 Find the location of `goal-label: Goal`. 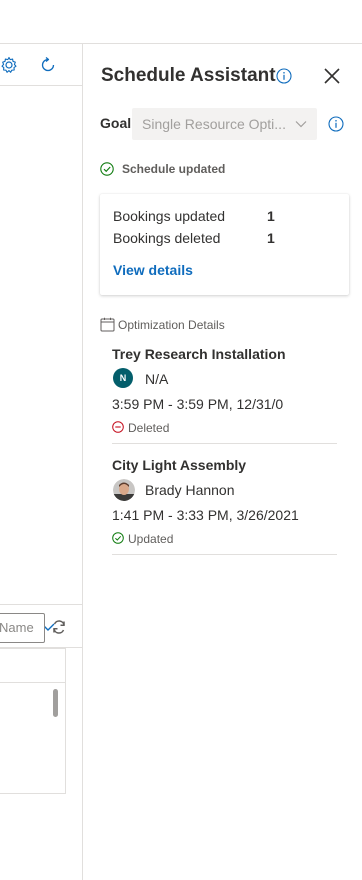

goal-label: Goal is located at coordinates (116, 123).